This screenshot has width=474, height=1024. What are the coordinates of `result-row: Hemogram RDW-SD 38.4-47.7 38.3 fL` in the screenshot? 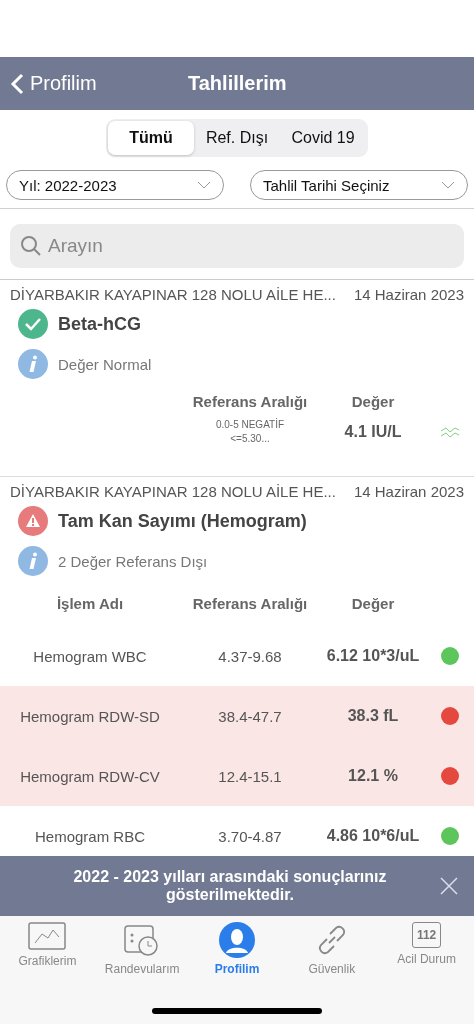 It's located at (237, 716).